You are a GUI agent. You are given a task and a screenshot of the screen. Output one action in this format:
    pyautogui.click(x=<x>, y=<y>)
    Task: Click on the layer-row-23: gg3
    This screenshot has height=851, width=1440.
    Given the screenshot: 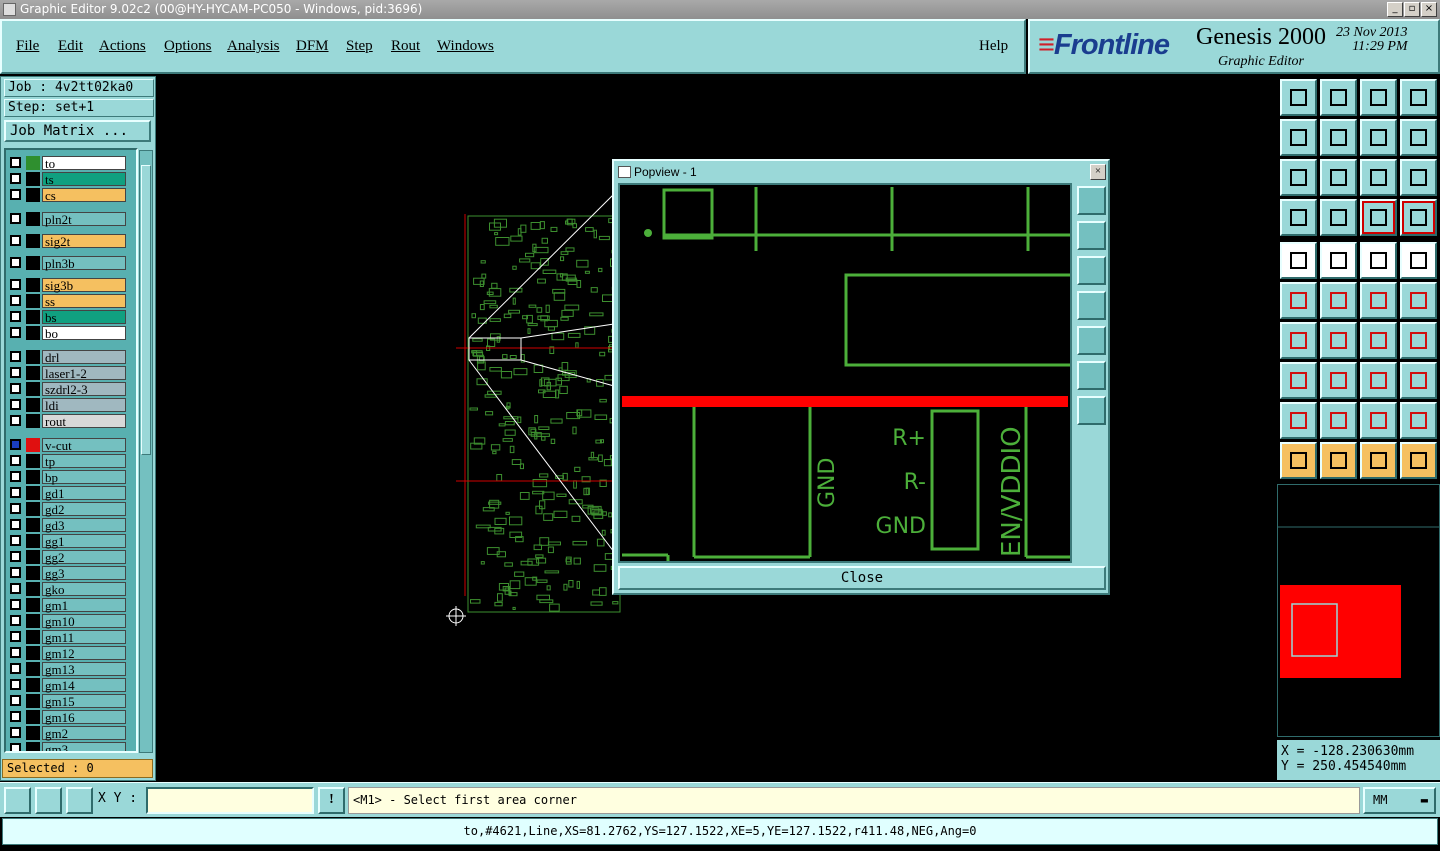 What is the action you would take?
    pyautogui.click(x=71, y=573)
    